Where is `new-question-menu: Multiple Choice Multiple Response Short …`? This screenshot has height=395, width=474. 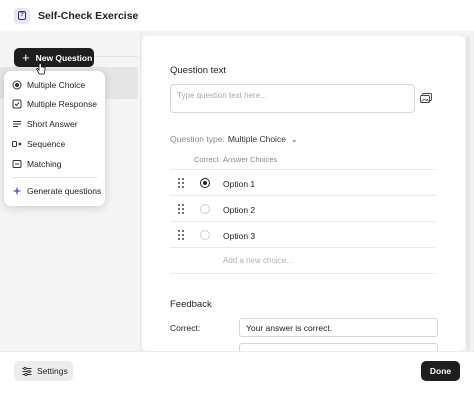 new-question-menu: Multiple Choice Multiple Response Short … is located at coordinates (54, 138).